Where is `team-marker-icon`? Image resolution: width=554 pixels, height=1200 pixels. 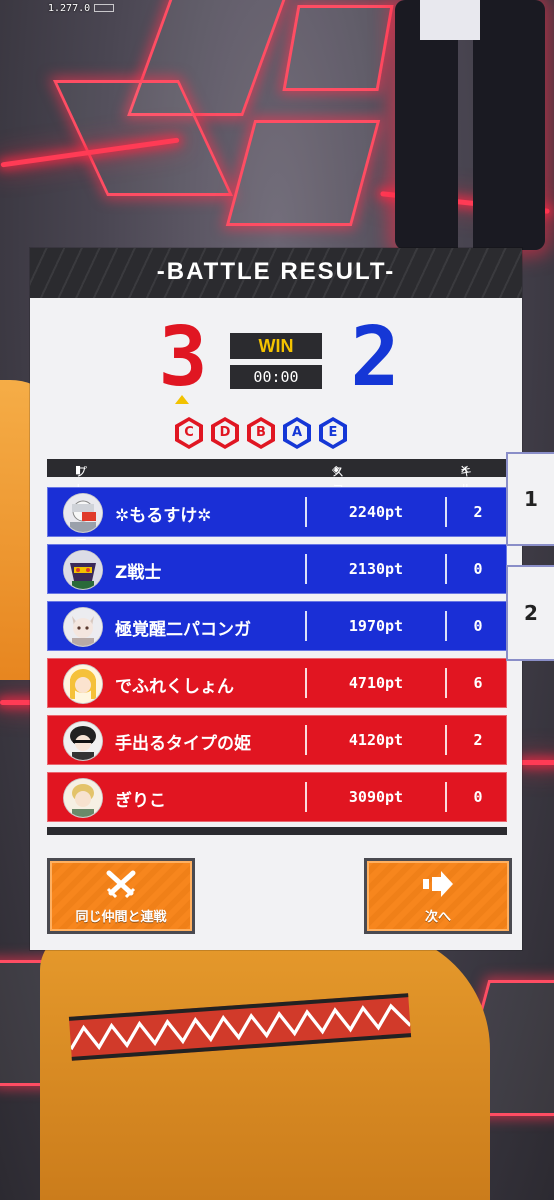 team-marker-icon is located at coordinates (182, 399).